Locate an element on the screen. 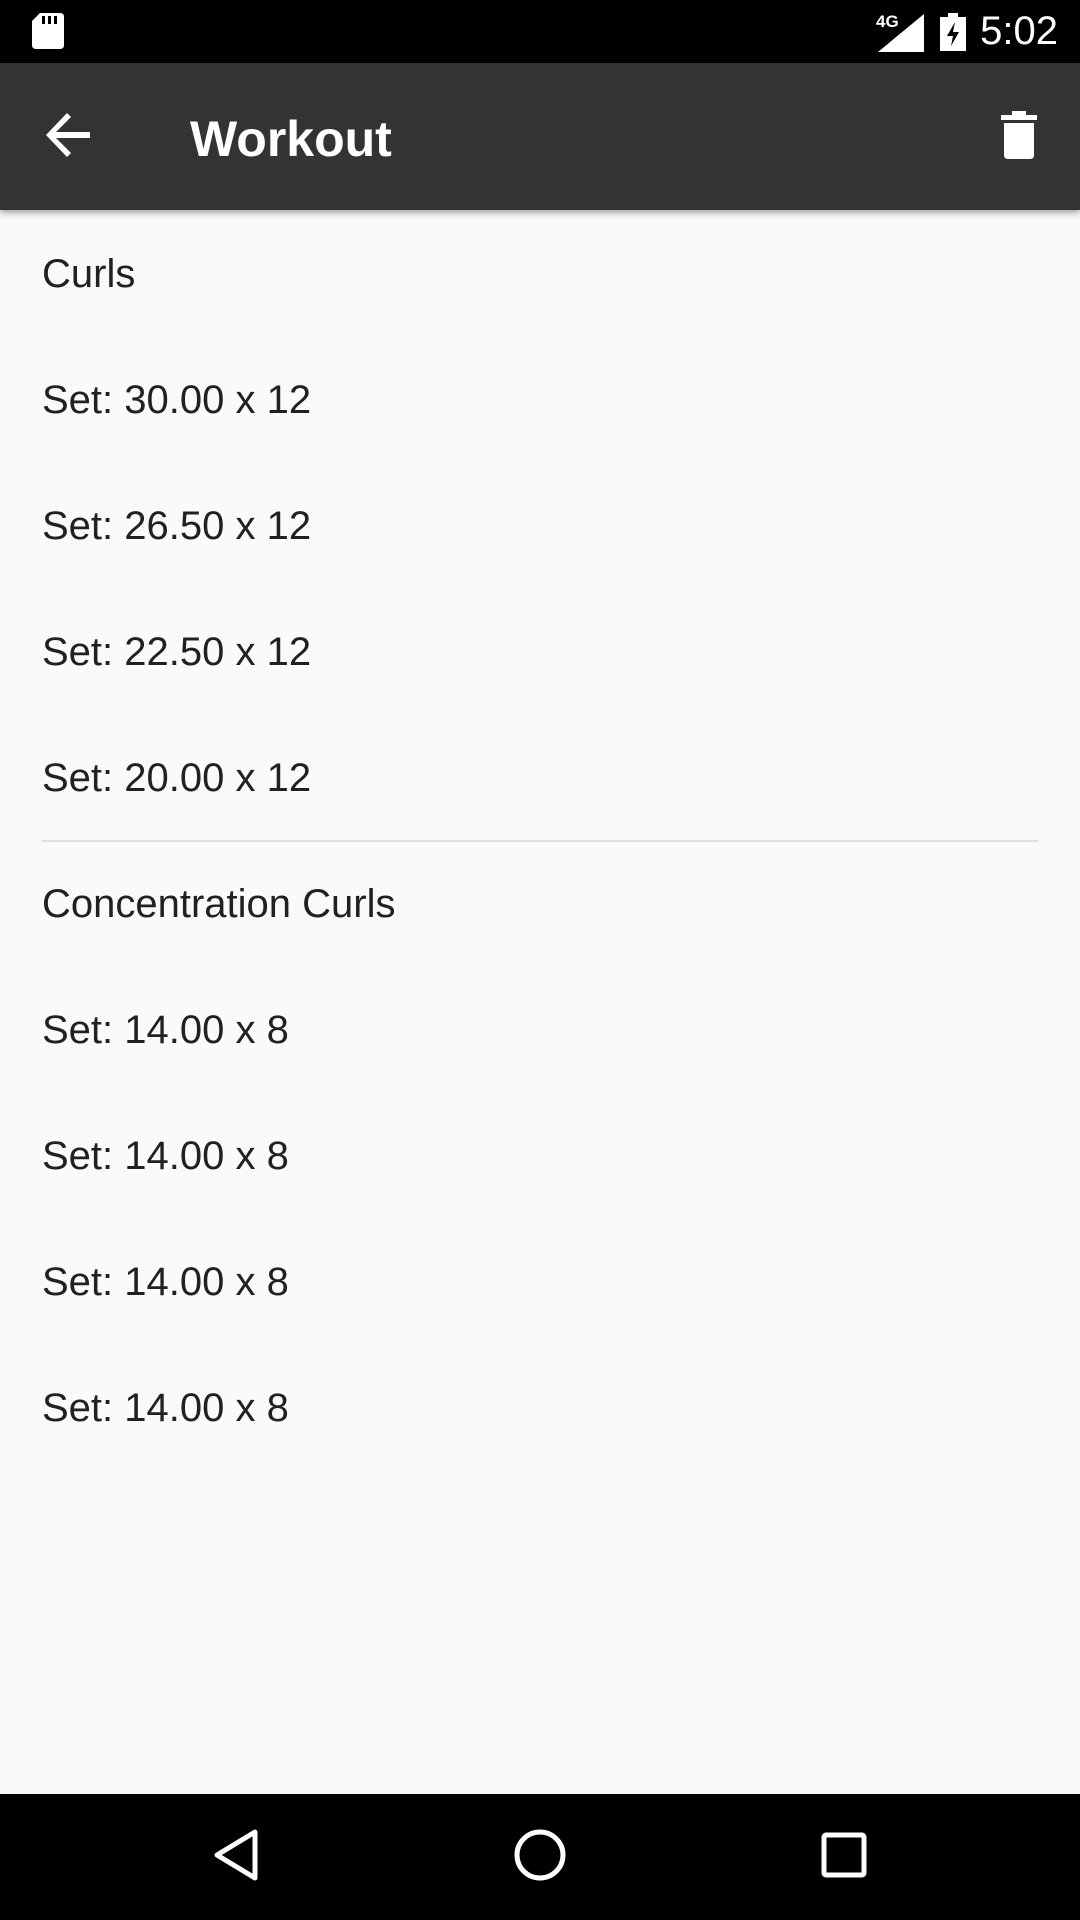 The height and width of the screenshot is (1920, 1080). battery-charging-icon is located at coordinates (953, 34).